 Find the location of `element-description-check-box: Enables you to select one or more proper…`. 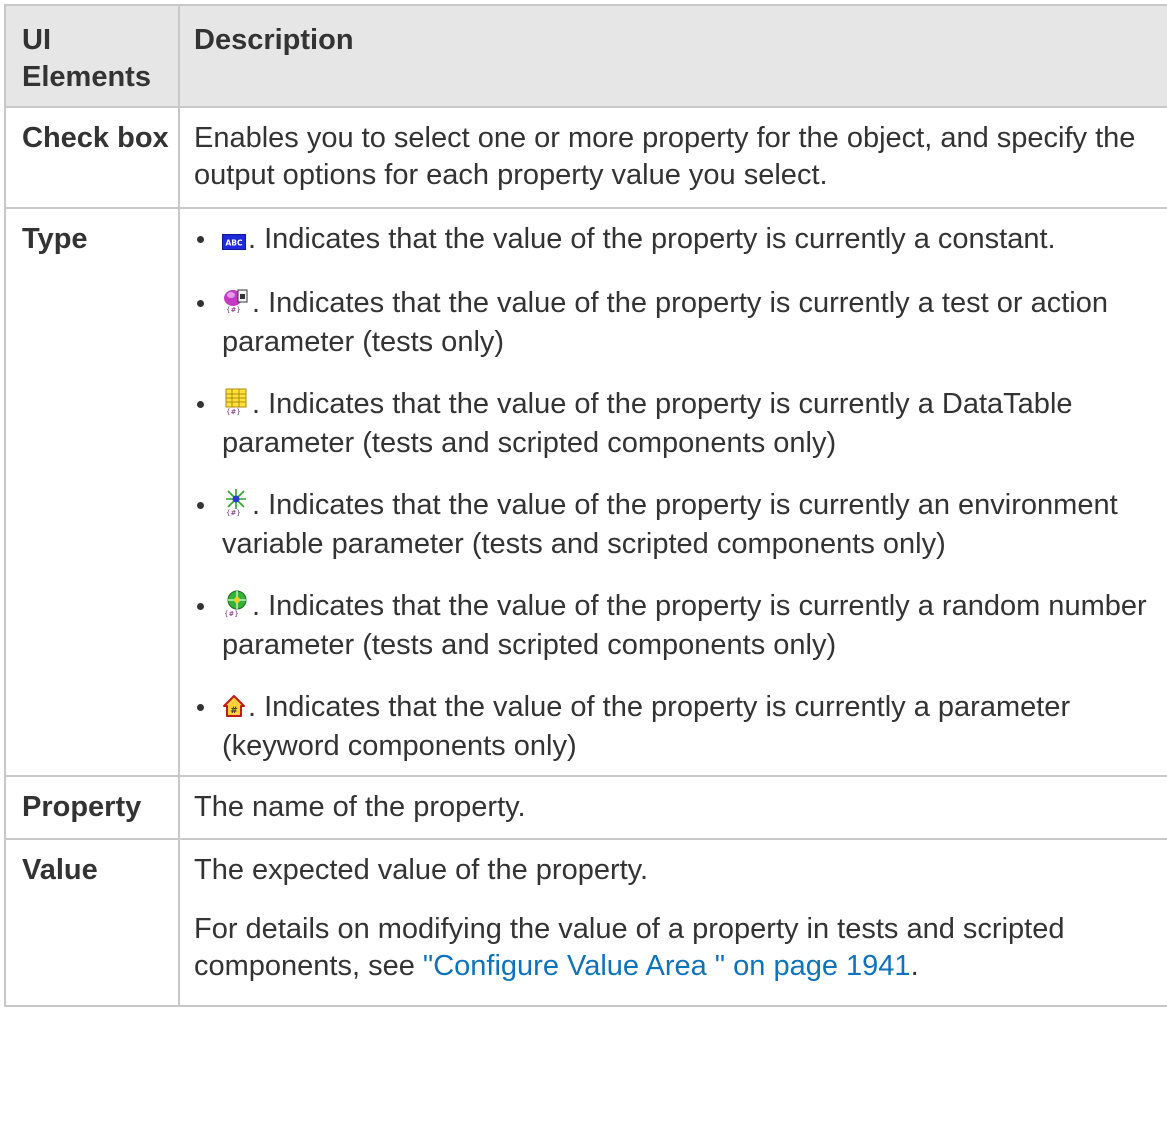

element-description-check-box: Enables you to select one or more proper… is located at coordinates (672, 157).